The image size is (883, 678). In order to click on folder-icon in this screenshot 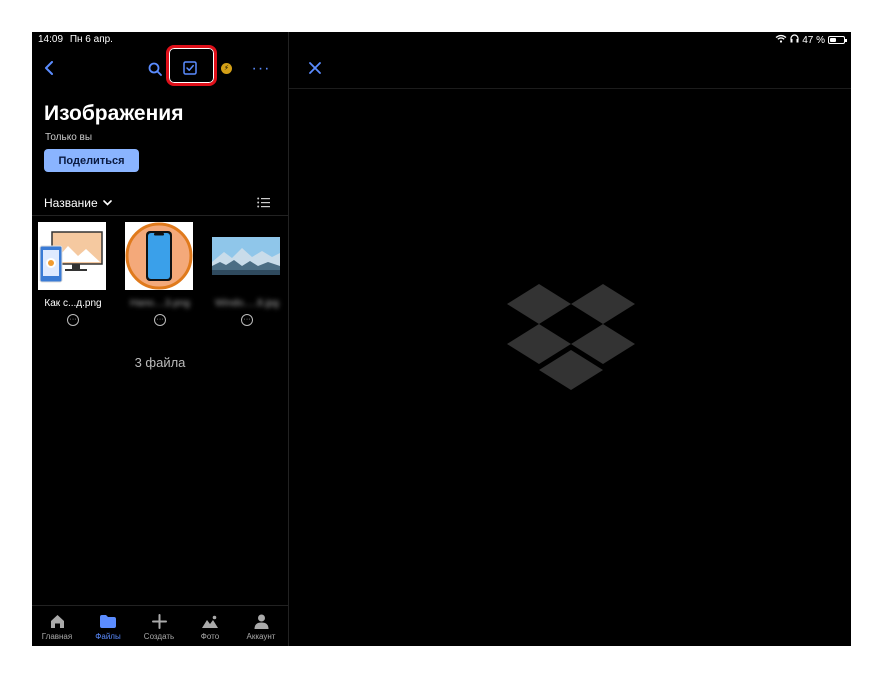, I will do `click(108, 621)`.